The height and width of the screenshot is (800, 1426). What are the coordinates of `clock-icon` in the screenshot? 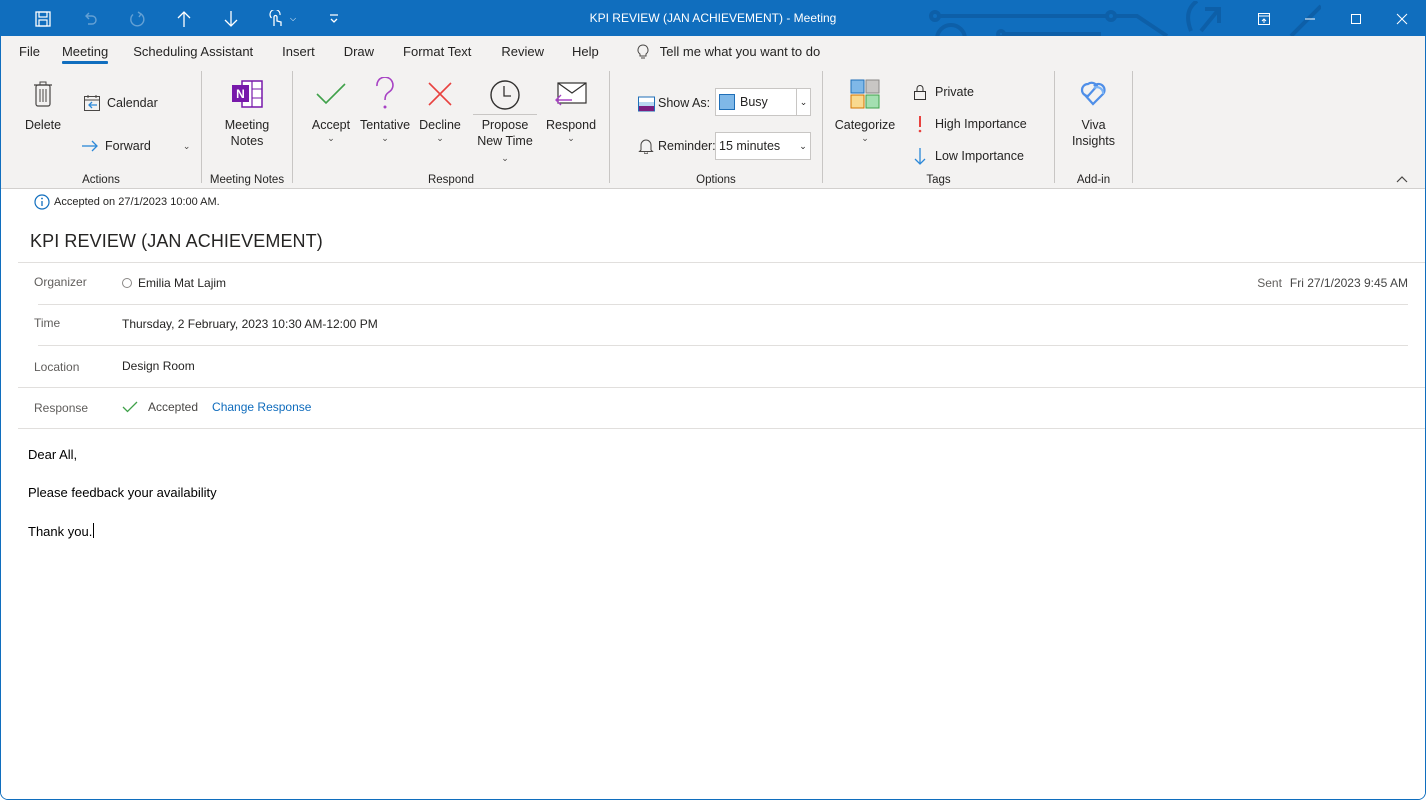 It's located at (505, 94).